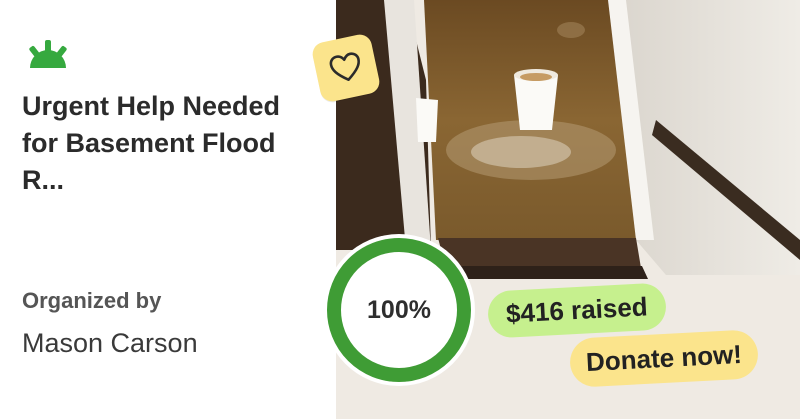 This screenshot has width=800, height=419. Describe the element at coordinates (576, 310) in the screenshot. I see `amount-raised-badge: $416 raised` at that location.